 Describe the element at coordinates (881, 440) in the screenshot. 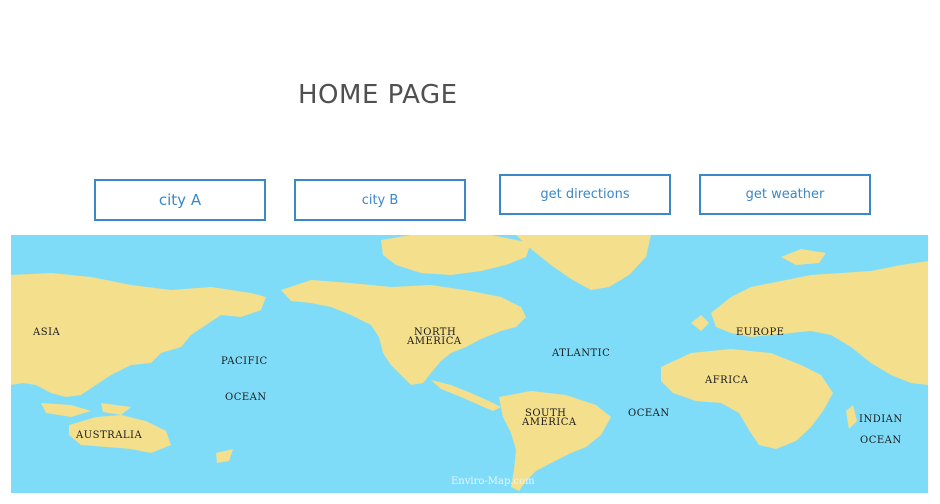

I see `label-indian-ocean: OCEAN` at that location.